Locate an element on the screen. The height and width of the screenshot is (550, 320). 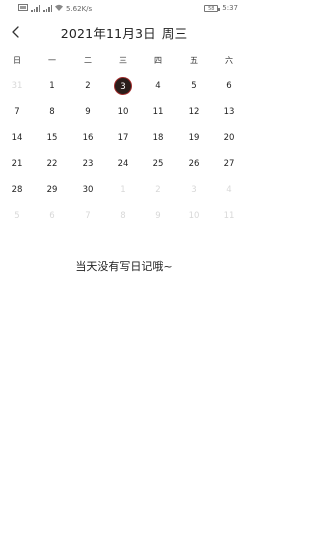
day-number: 21 is located at coordinates (17, 164).